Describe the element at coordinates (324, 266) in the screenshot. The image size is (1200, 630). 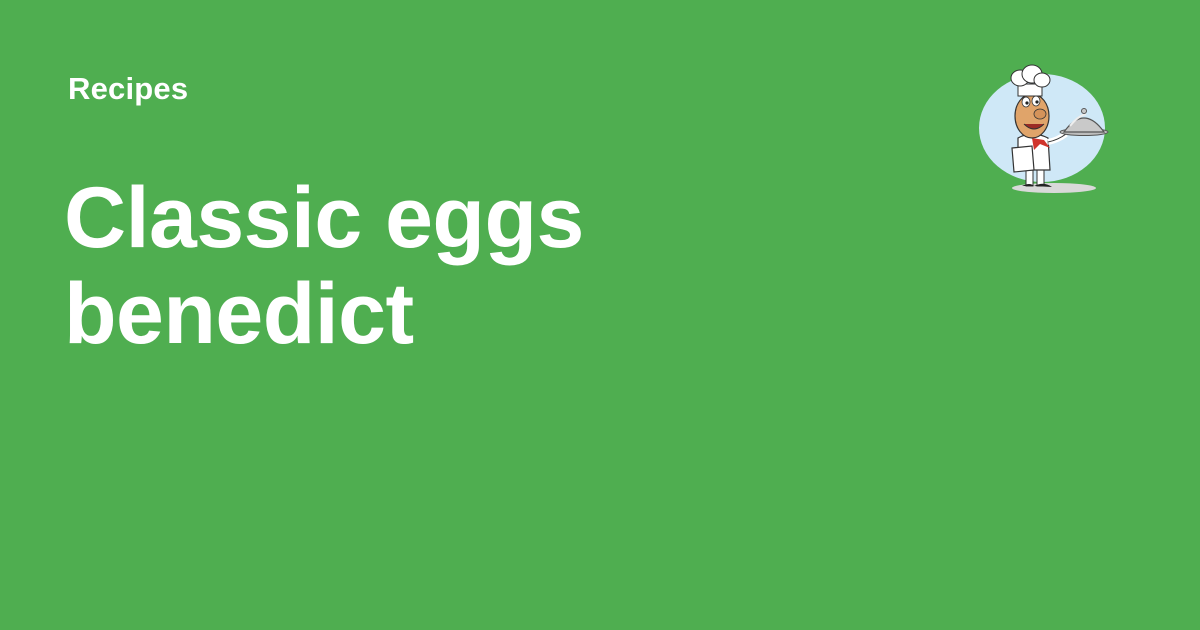
I see `recipe-title: Classic eggs benedict` at that location.